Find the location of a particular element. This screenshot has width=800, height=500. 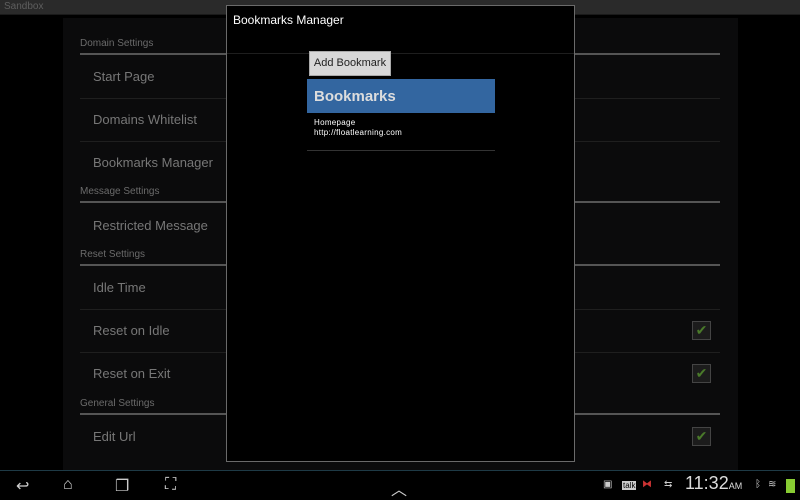

bookmark-url: http://floatlearning.com is located at coordinates (358, 132).